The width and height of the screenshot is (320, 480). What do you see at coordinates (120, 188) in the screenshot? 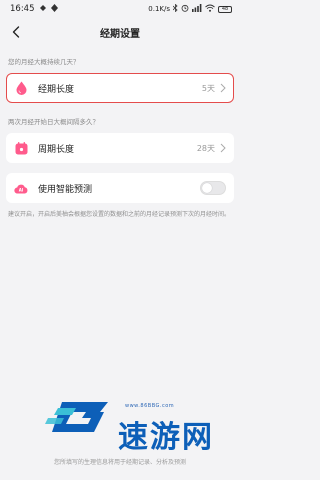
I see `smart-predict-row: AI 使用智能预测` at bounding box center [120, 188].